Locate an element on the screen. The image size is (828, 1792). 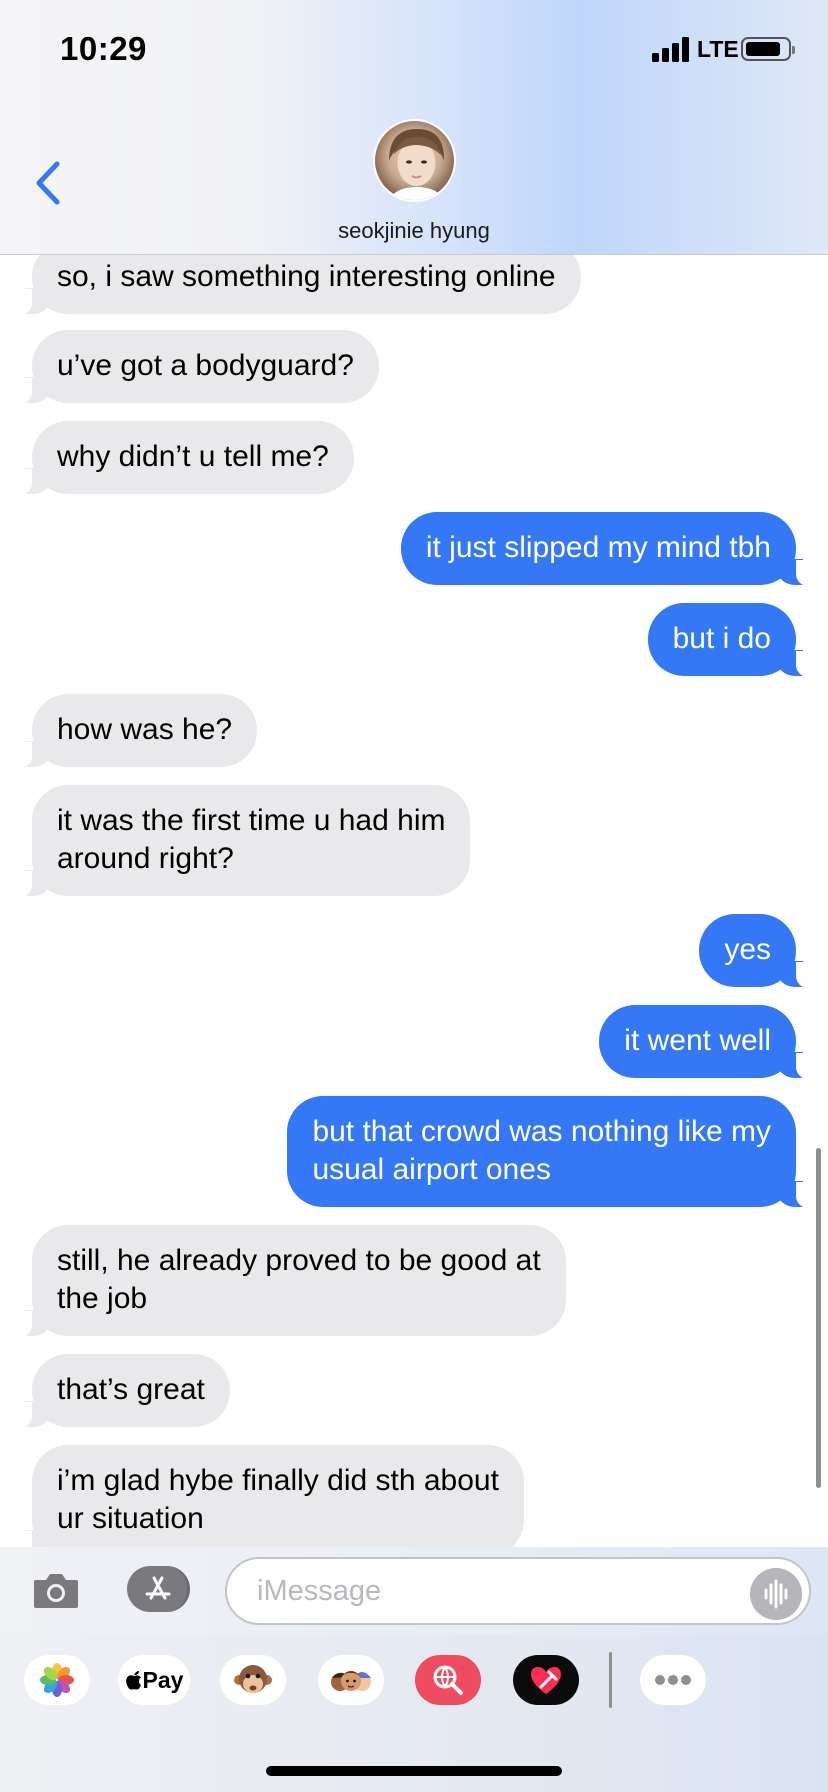
photos-app-button is located at coordinates (57, 1680).